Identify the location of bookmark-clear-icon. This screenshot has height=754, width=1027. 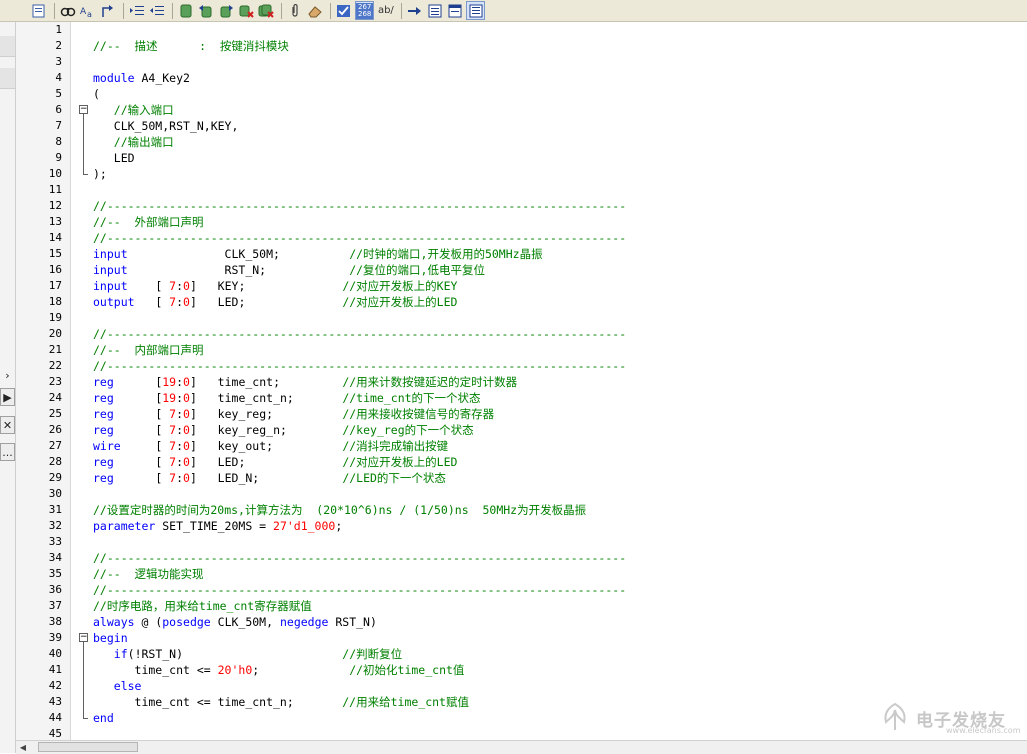
(245, 10).